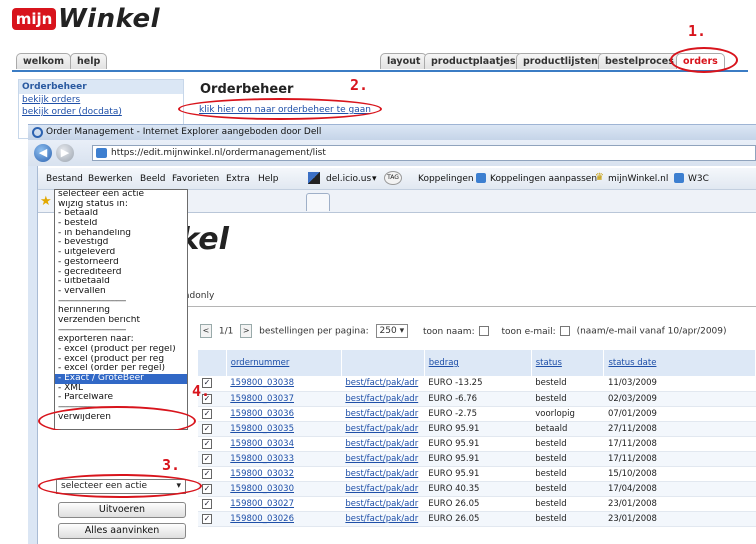 Image resolution: width=756 pixels, height=544 pixels. What do you see at coordinates (89, 61) in the screenshot?
I see `tab-help: help` at bounding box center [89, 61].